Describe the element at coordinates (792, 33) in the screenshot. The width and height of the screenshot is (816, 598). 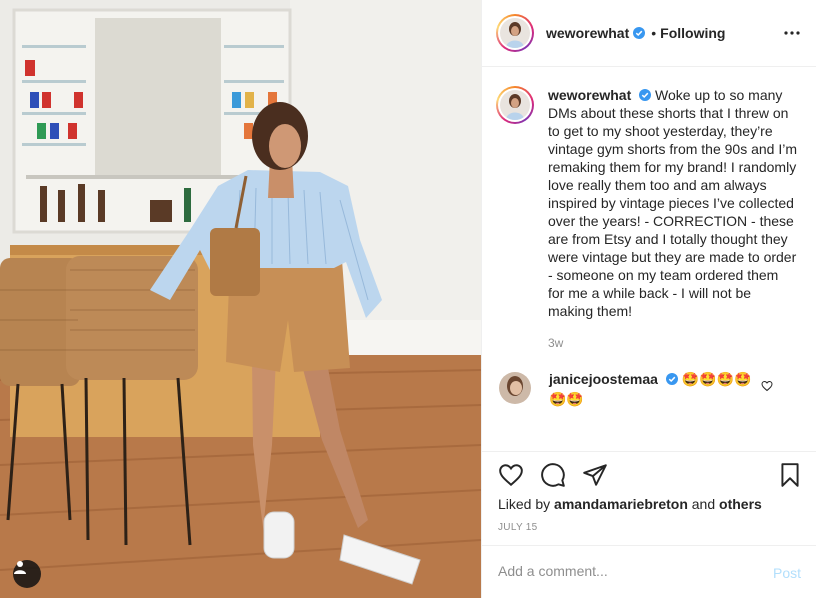
I see `more-horizontal-icon` at that location.